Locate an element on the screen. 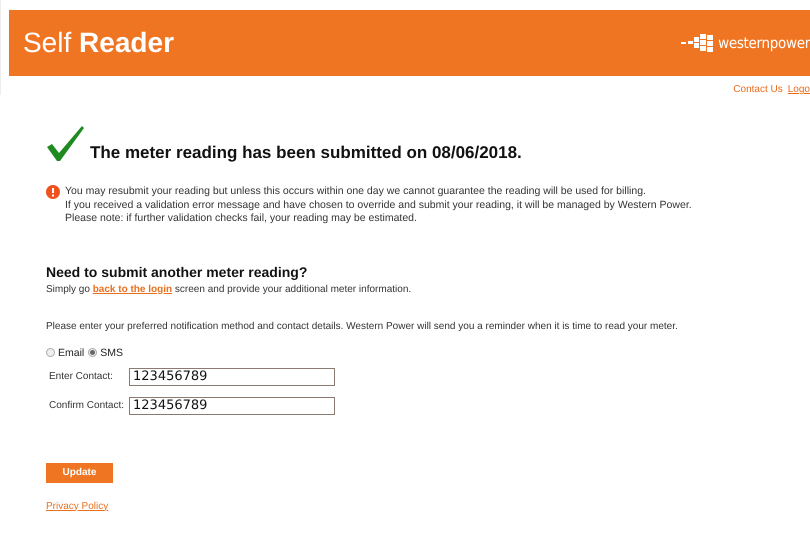 This screenshot has height=560, width=810. section-heading: Need to submit another meter reading? is located at coordinates (177, 272).